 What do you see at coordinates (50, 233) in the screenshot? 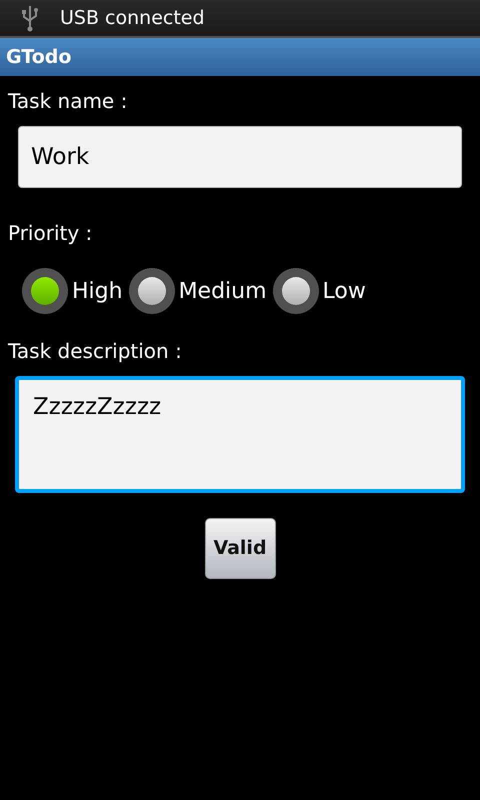
I see `priority-label: Priority :` at bounding box center [50, 233].